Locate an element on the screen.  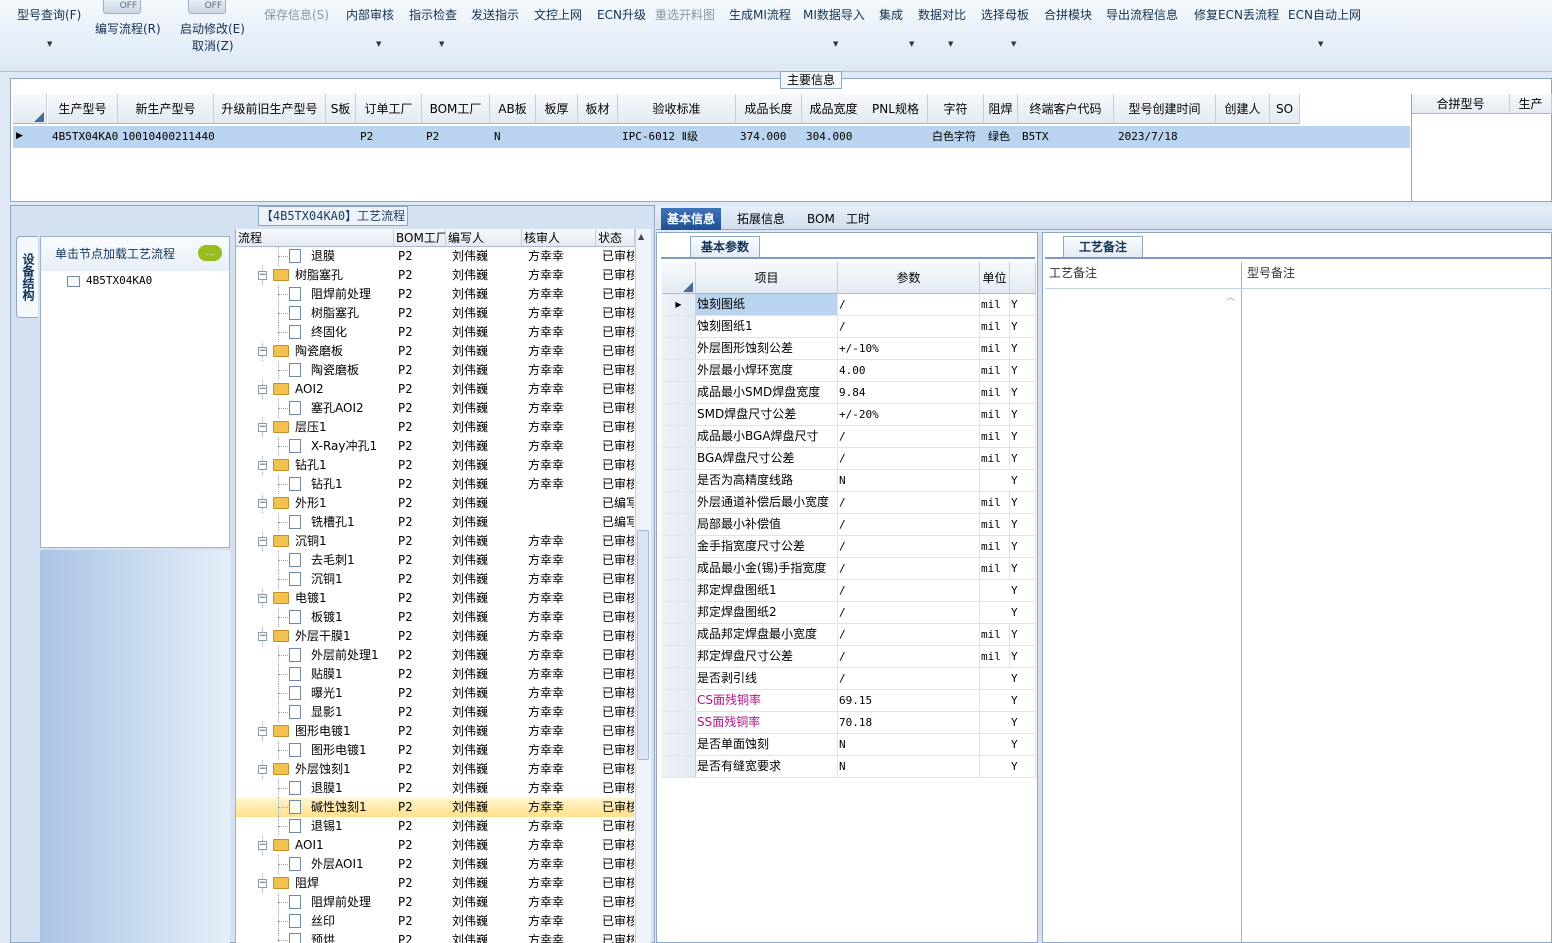
param-cell-param: +/-10% is located at coordinates (909, 348).